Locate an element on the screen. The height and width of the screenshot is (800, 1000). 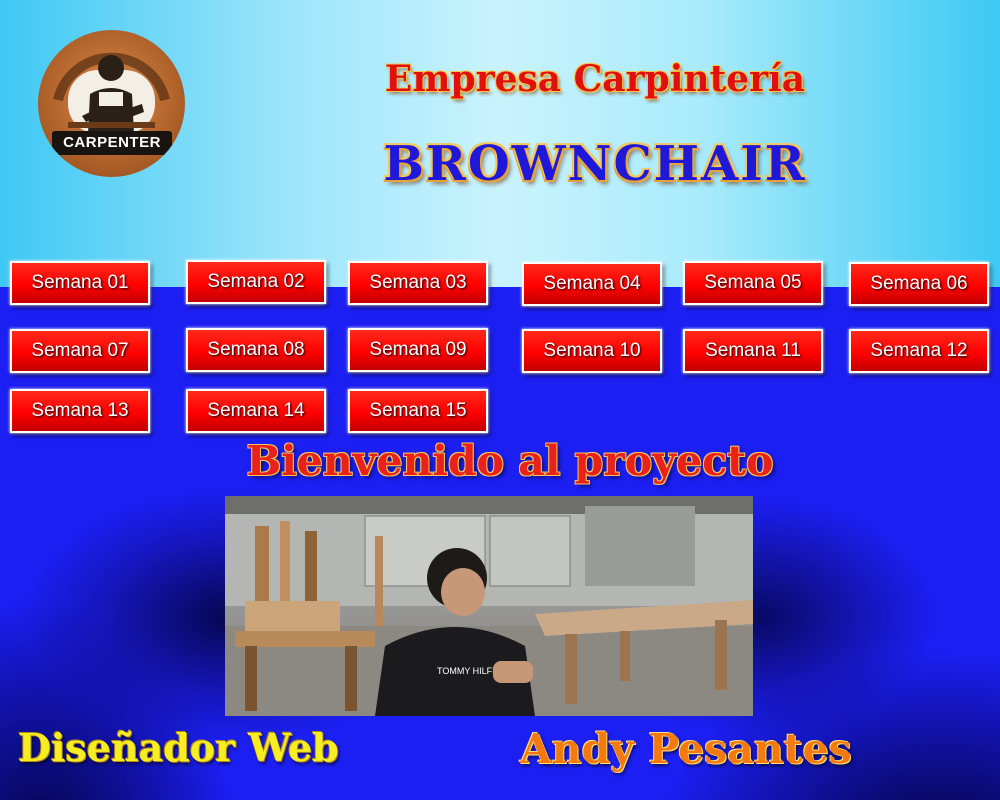
brand-name: BROWNCHAIR is located at coordinates (595, 164).